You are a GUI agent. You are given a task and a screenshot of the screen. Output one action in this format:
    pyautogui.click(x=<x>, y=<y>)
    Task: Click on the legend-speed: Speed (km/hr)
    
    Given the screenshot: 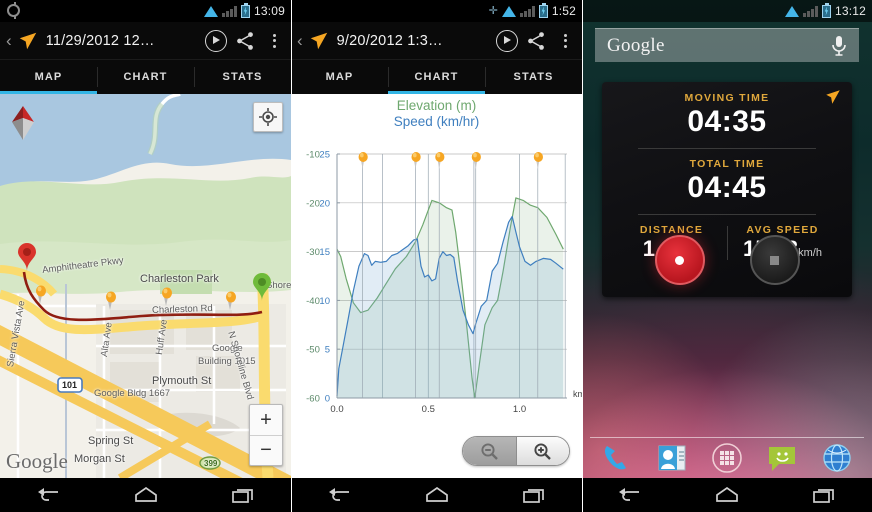 What is the action you would take?
    pyautogui.click(x=436, y=121)
    